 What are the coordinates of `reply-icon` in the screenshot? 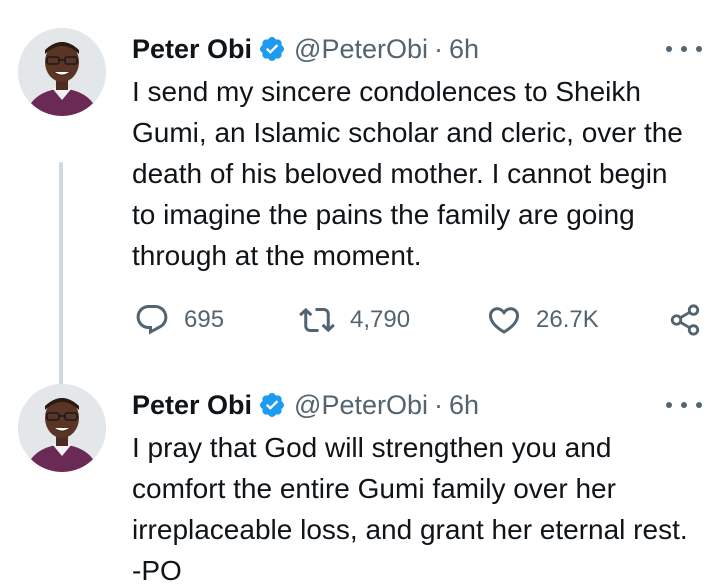 It's located at (152, 320).